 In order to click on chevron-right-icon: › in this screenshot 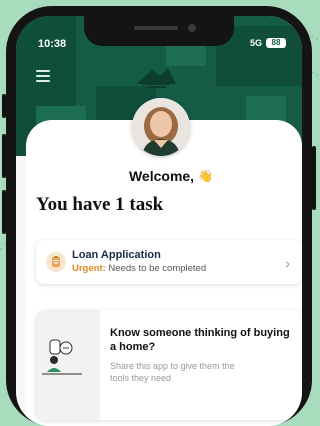, I will do `click(287, 263)`.